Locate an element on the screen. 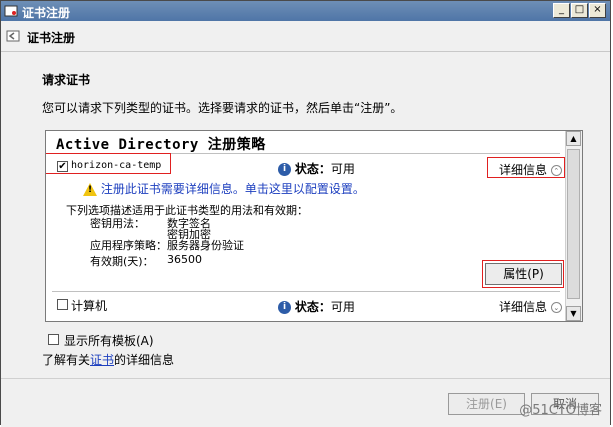 The image size is (613, 427). policy-title: Active Directory 注册策略 is located at coordinates (161, 145).